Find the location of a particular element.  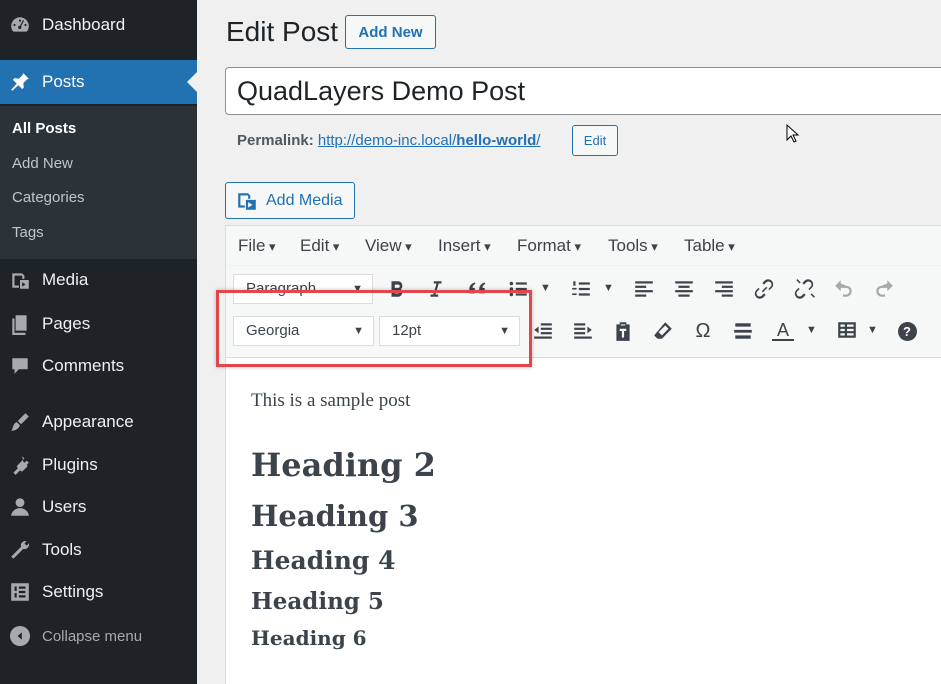

menu-label: Comments is located at coordinates (83, 365).